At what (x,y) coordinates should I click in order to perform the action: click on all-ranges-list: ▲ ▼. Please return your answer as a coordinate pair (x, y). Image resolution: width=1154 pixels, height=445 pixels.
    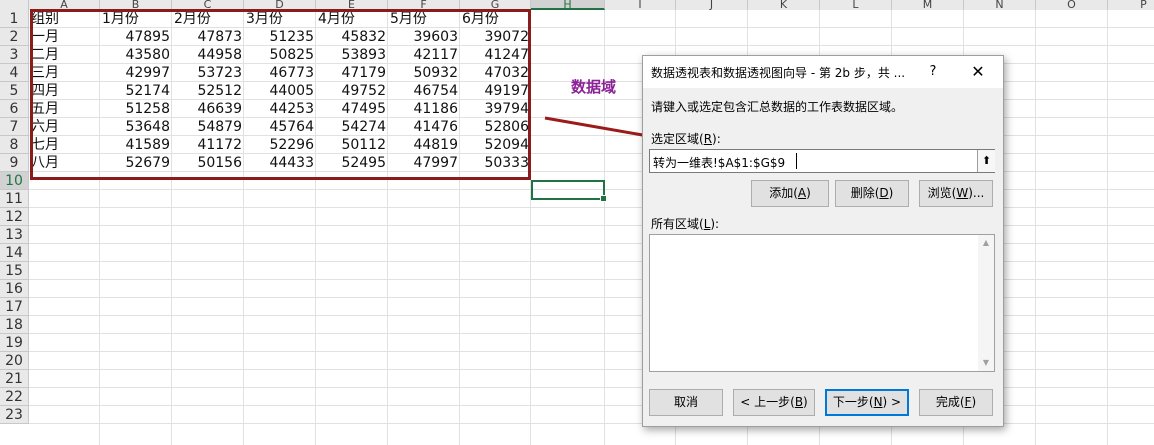
    Looking at the image, I should click on (822, 303).